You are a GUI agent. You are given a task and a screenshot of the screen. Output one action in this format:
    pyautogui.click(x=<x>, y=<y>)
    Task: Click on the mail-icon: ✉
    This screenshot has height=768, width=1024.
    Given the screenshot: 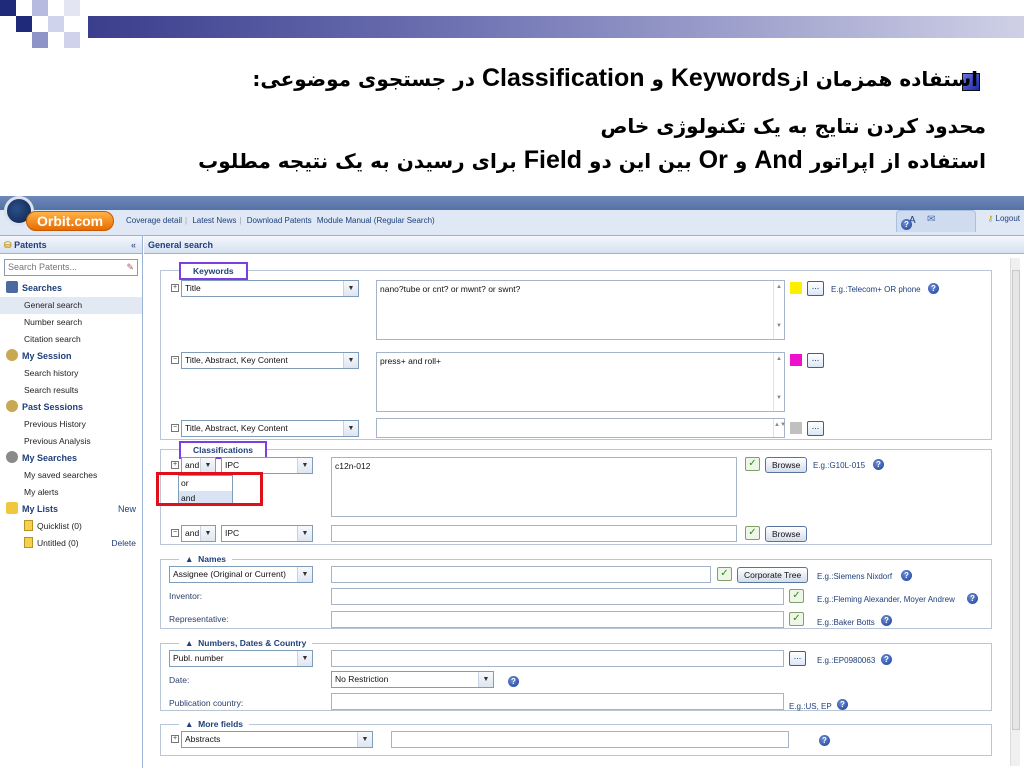 What is the action you would take?
    pyautogui.click(x=931, y=219)
    